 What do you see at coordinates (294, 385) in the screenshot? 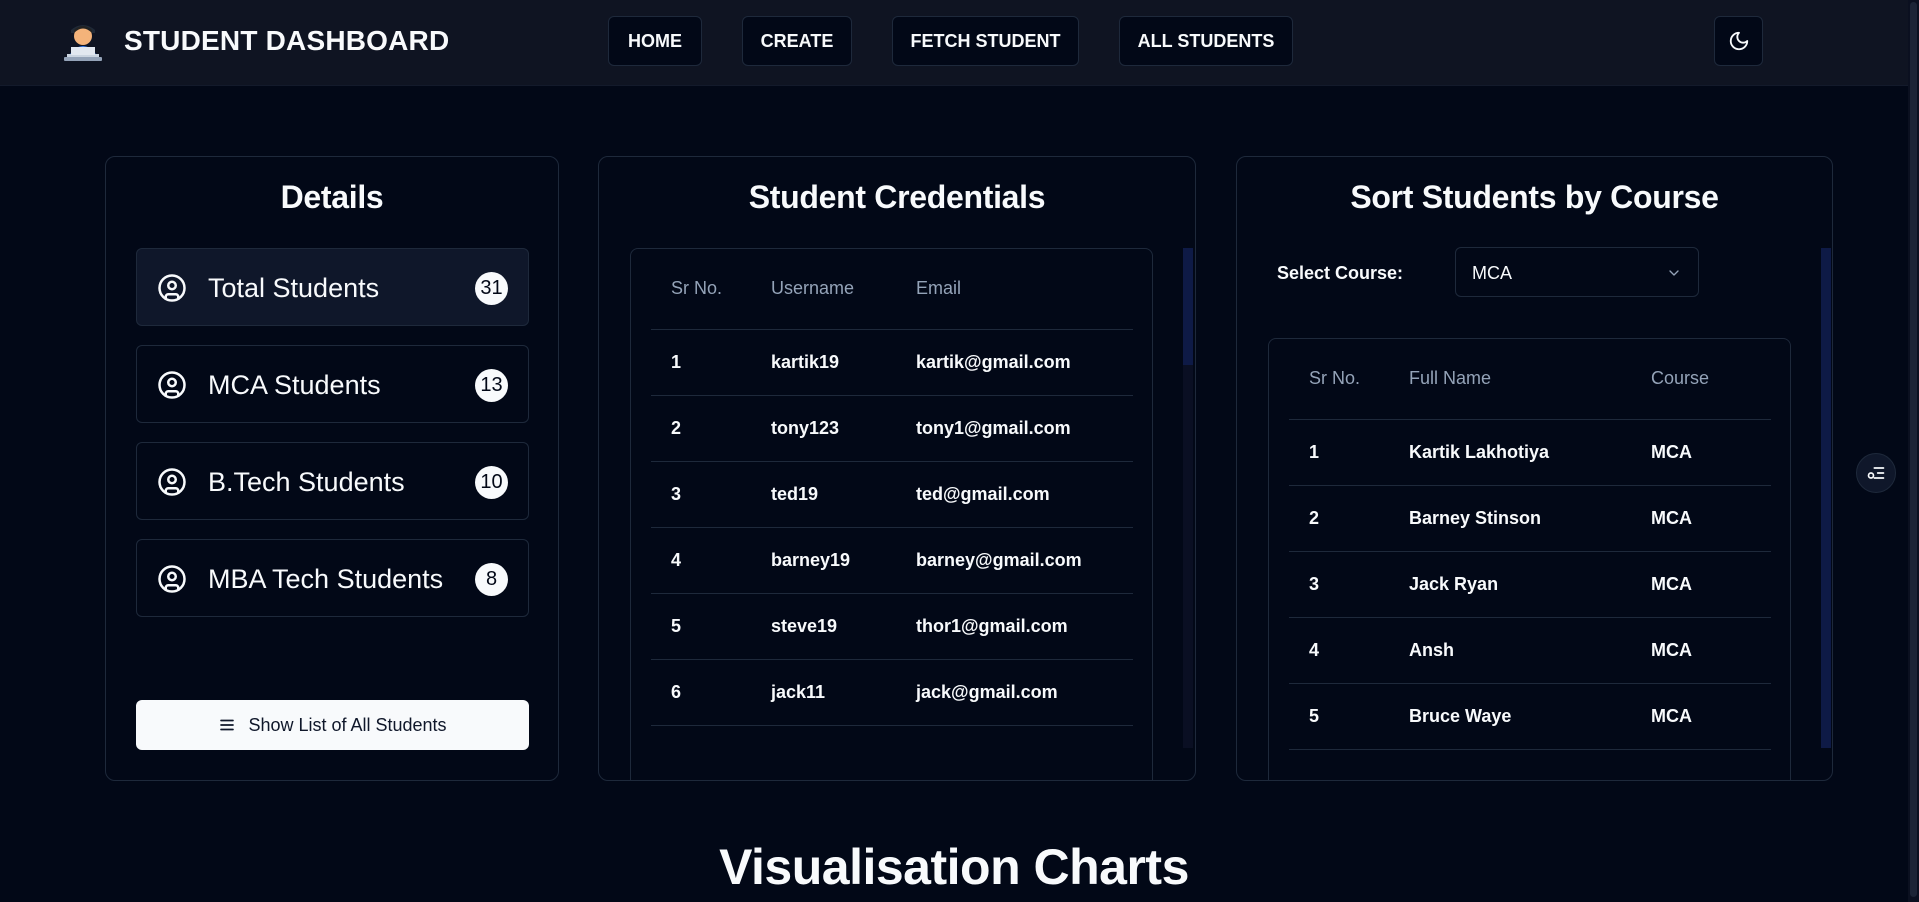
I see `detail-label: MCA Students` at bounding box center [294, 385].